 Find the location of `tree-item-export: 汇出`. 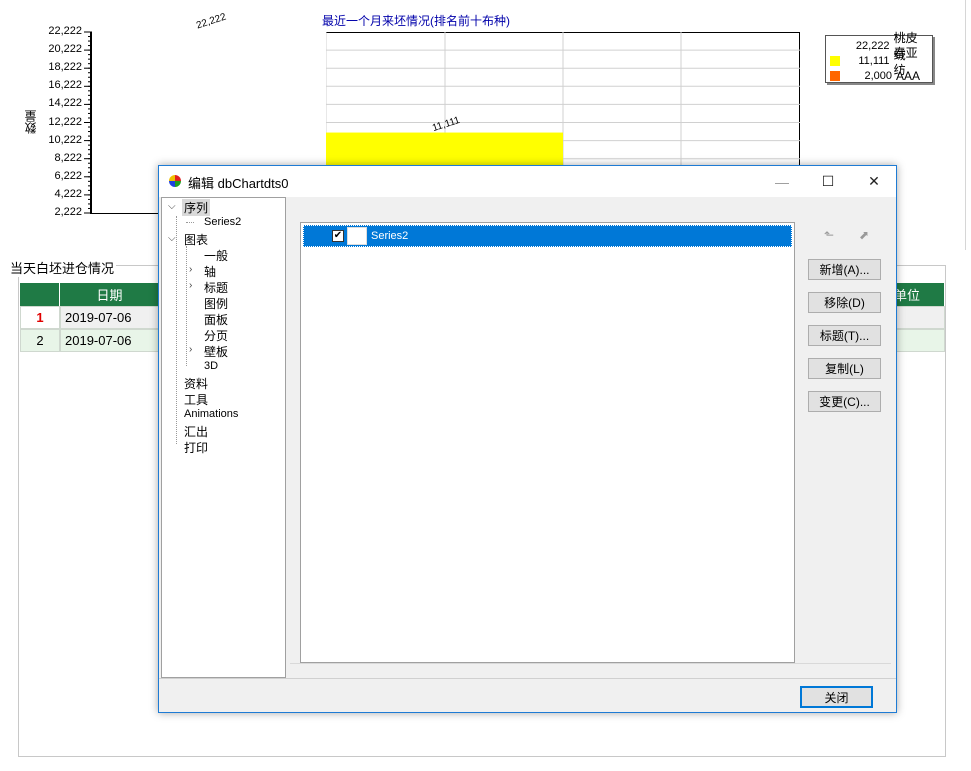

tree-item-export: 汇出 is located at coordinates (196, 431).